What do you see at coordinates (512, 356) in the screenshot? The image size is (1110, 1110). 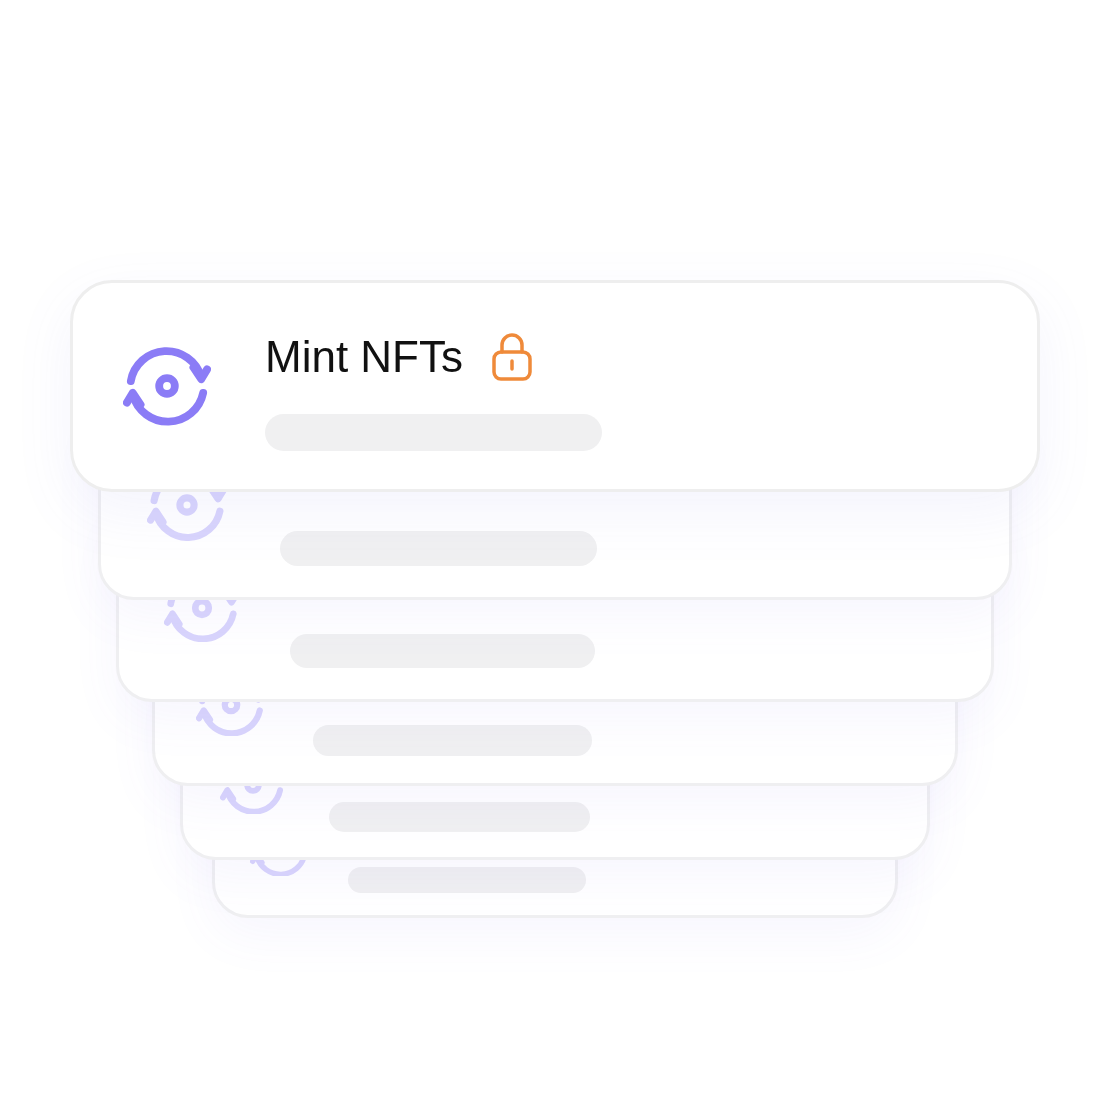 I see `lock-icon` at bounding box center [512, 356].